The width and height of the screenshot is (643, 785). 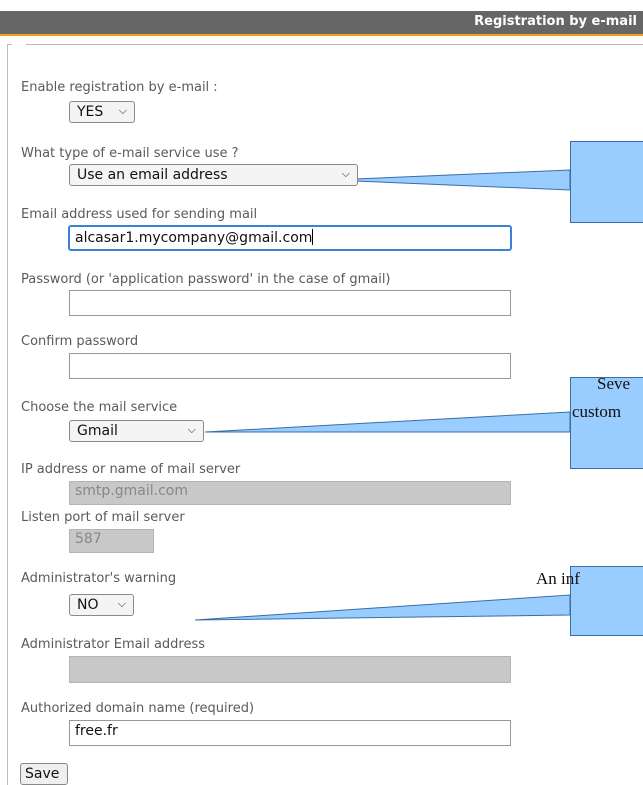 I want to click on enable-select: YES ⌵, so click(x=102, y=112).